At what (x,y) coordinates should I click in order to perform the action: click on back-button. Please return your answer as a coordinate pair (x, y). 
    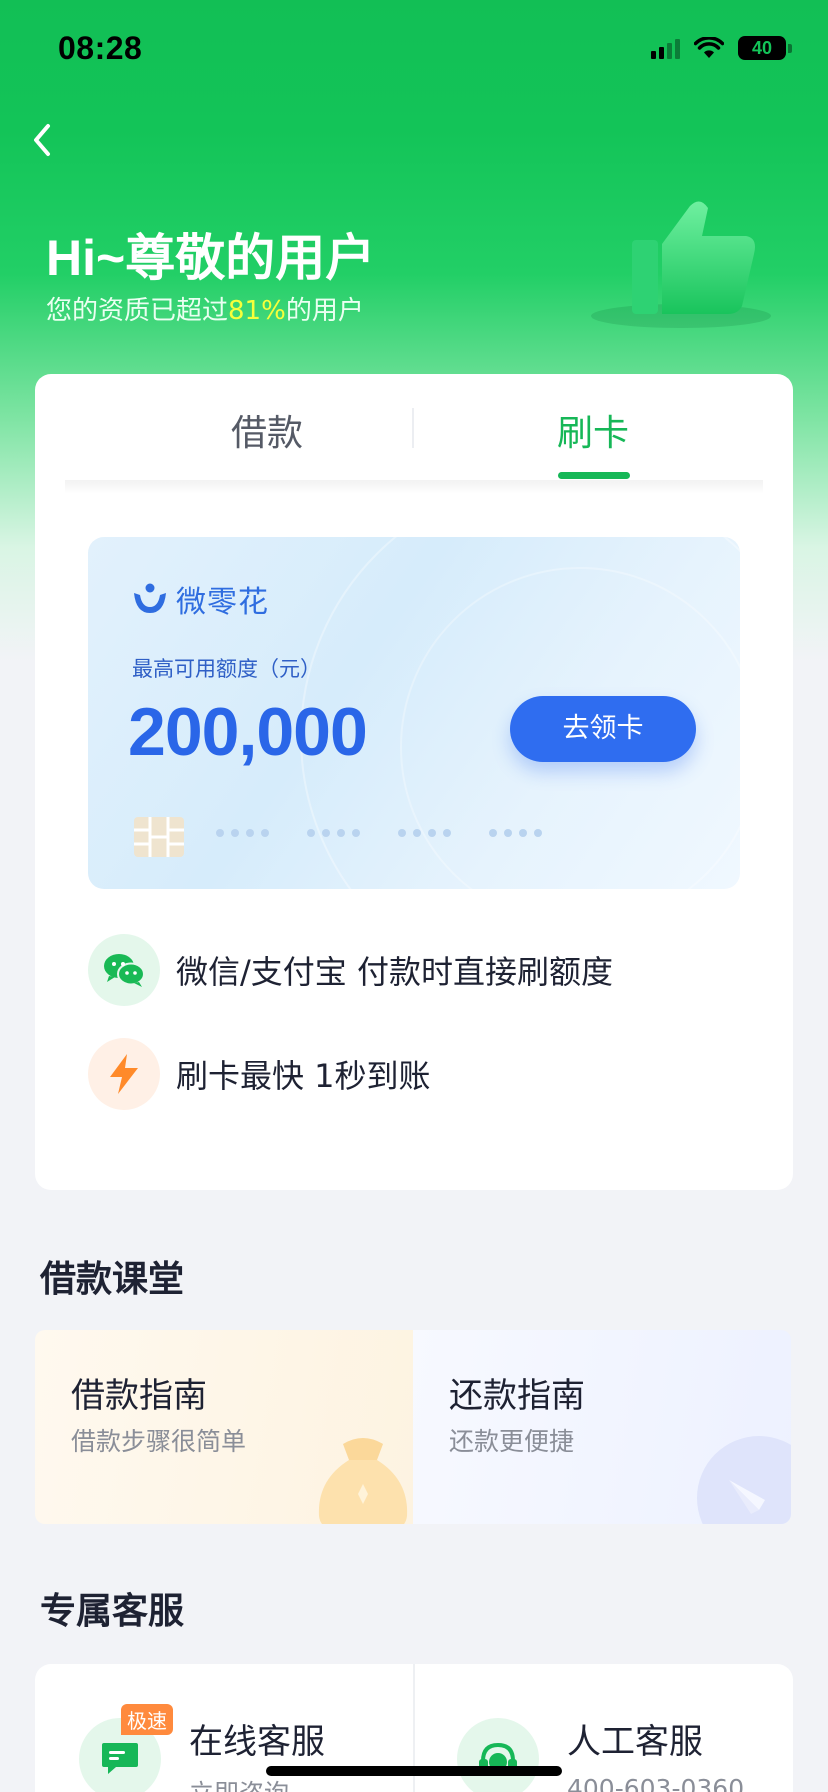
    Looking at the image, I should click on (44, 140).